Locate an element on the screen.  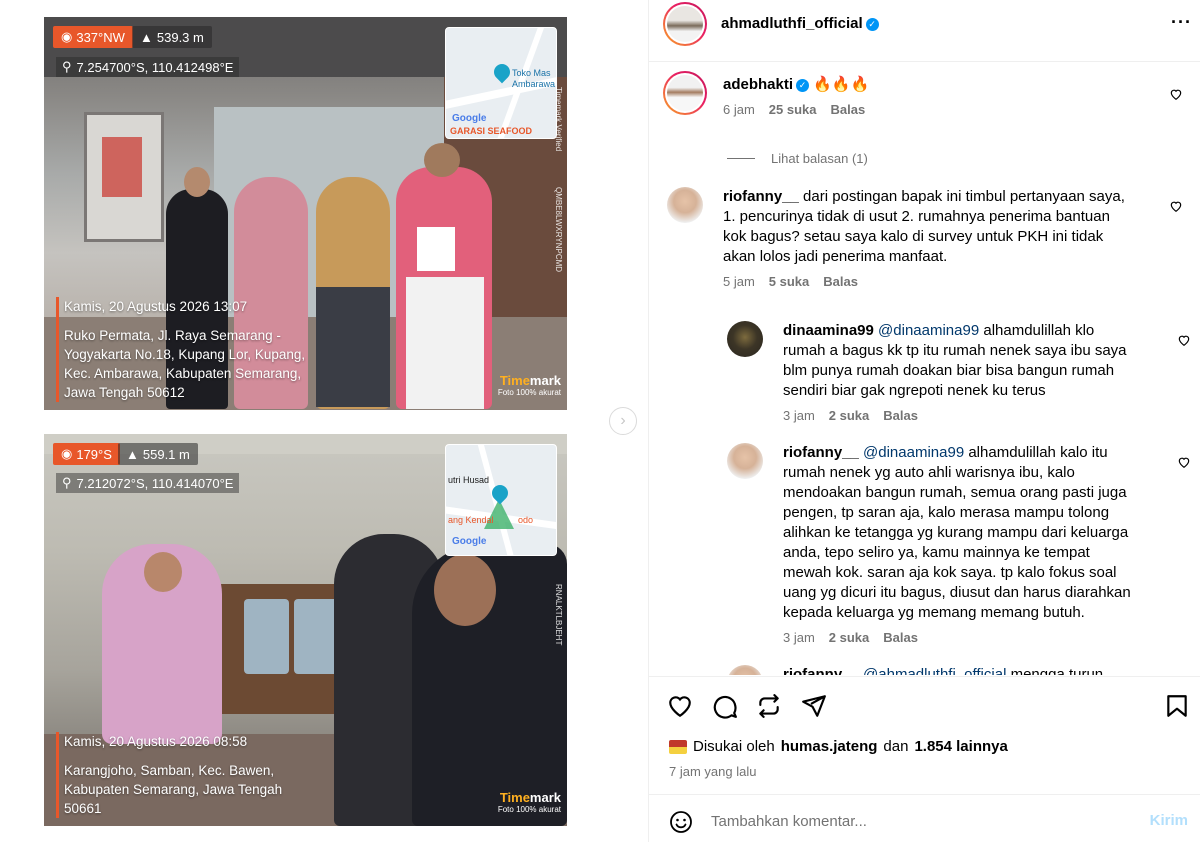
map-pin-icon is located at coordinates (502, 72).